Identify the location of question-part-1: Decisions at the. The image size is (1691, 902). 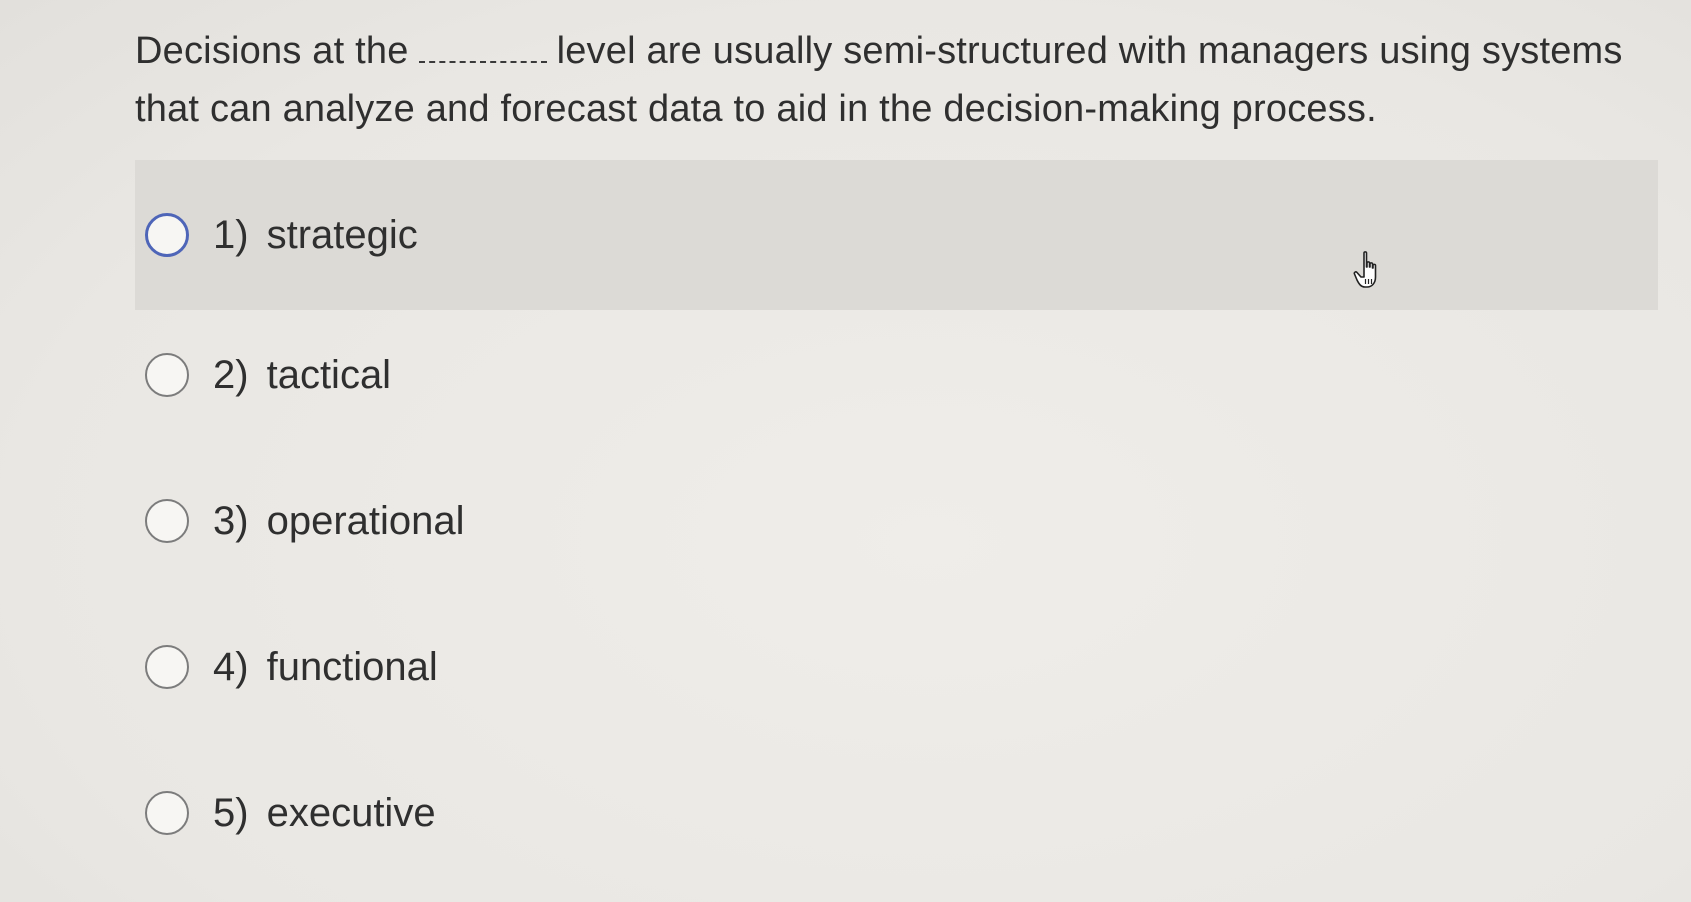
(272, 51).